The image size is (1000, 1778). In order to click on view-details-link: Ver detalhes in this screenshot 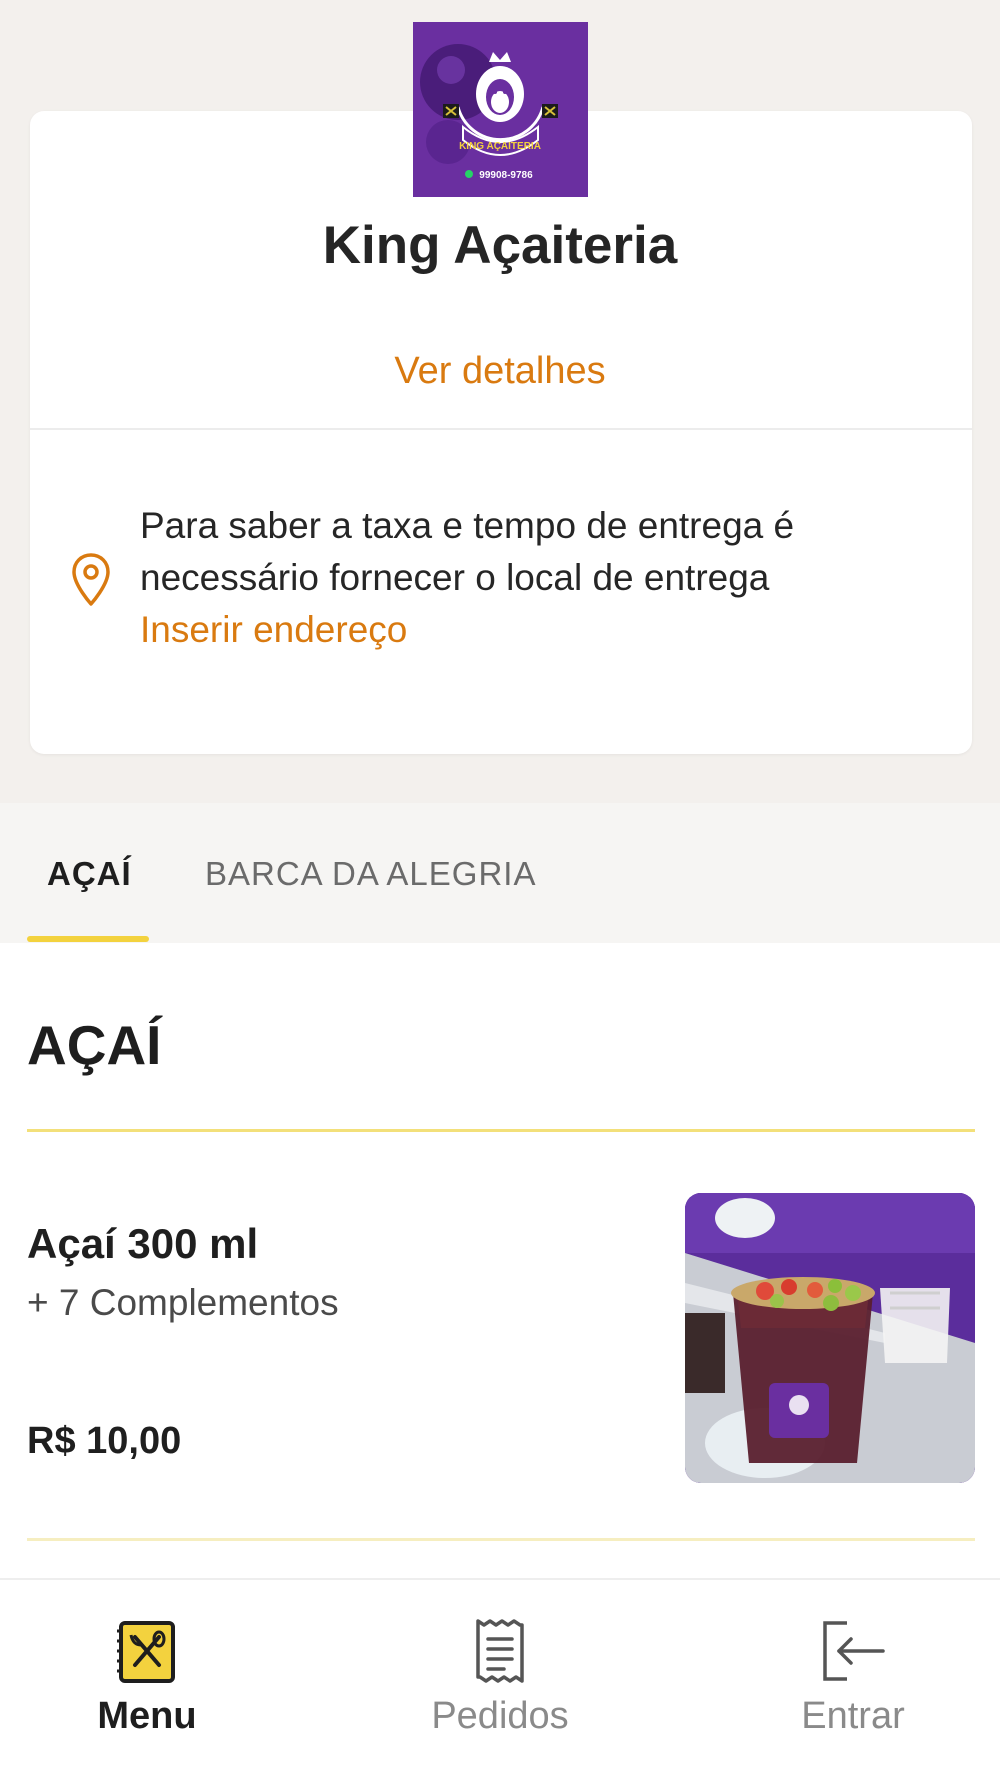, I will do `click(500, 371)`.